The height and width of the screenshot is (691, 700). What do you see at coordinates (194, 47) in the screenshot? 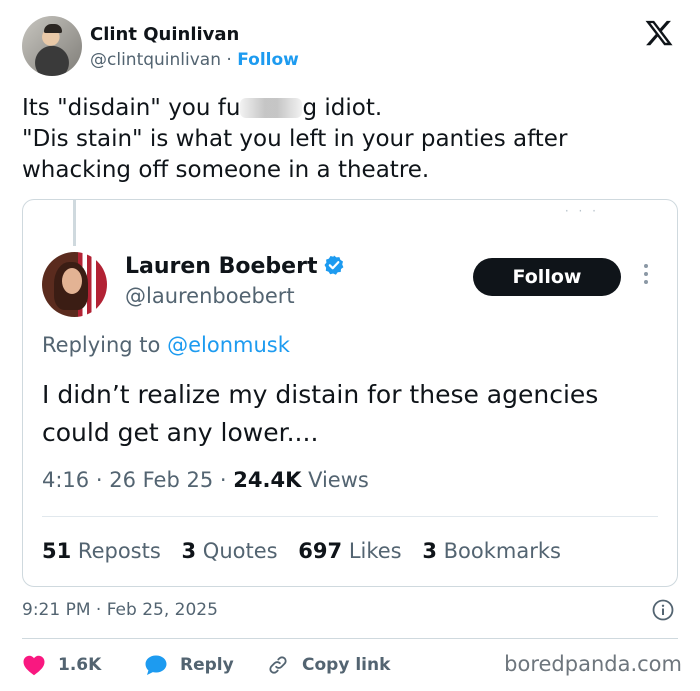
I see `author-info: Clint Quinlivan @clintquinlivan · Follow` at bounding box center [194, 47].